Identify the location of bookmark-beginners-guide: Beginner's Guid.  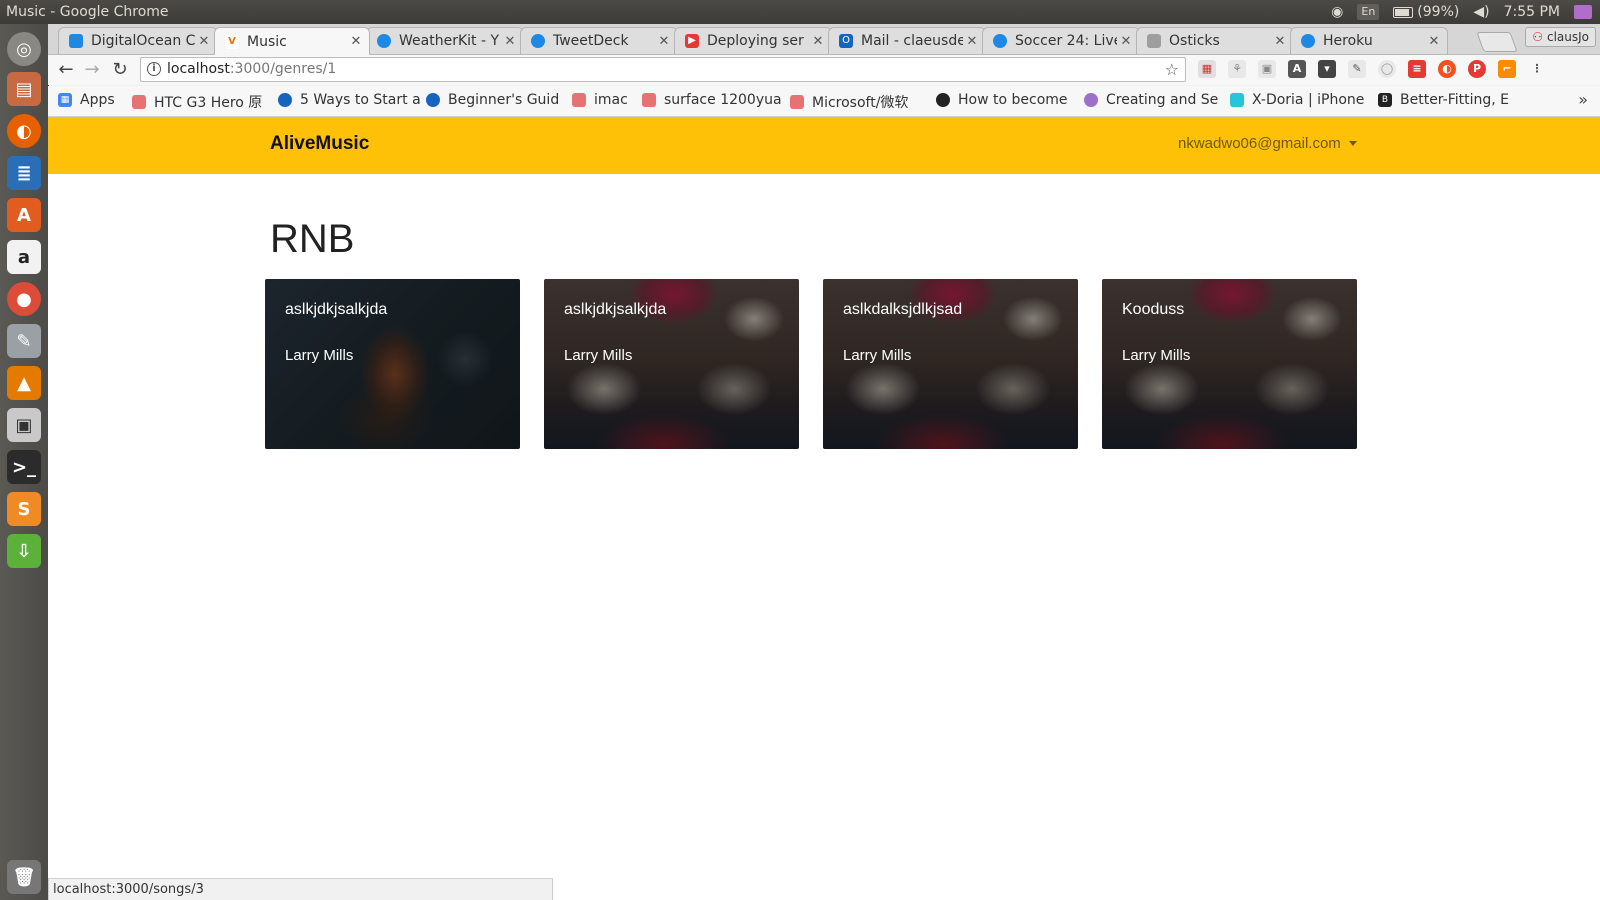
(492, 100).